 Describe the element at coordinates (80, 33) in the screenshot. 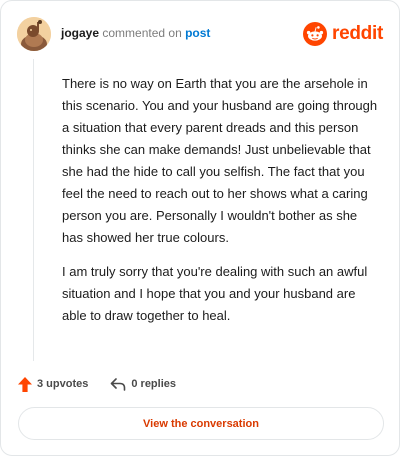

I see `username-link: jogaye` at that location.